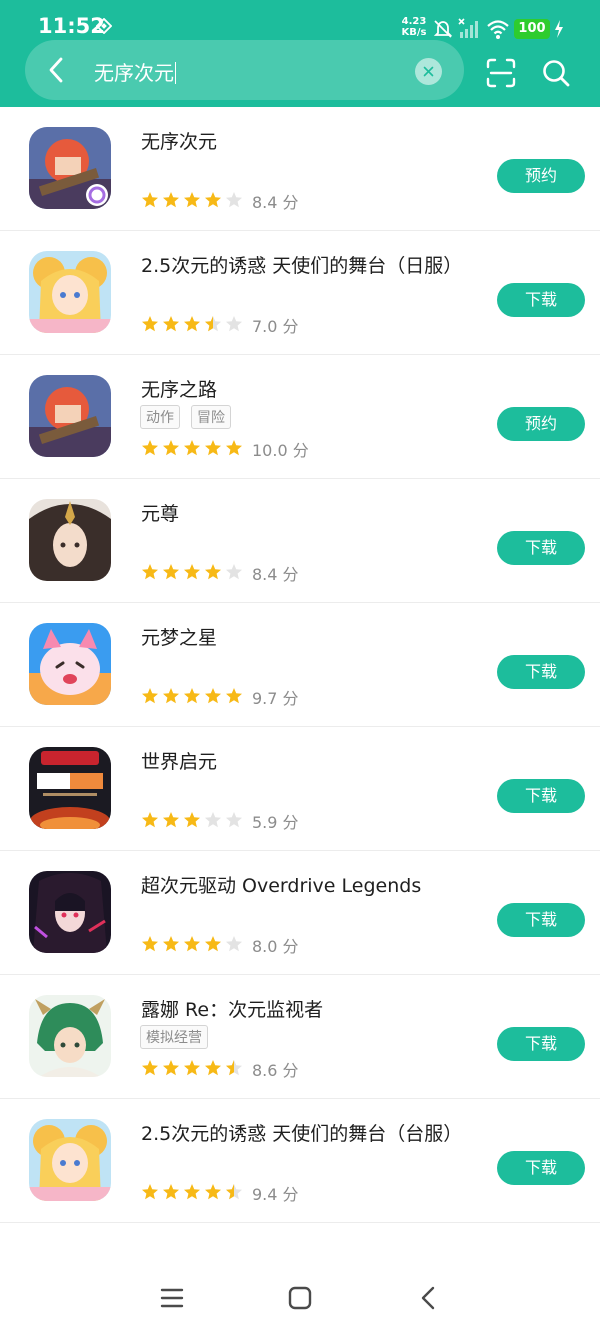 The width and height of the screenshot is (600, 1333). I want to click on list-item: 无序之路 动作 冒险 10.0 分 预约, so click(300, 417).